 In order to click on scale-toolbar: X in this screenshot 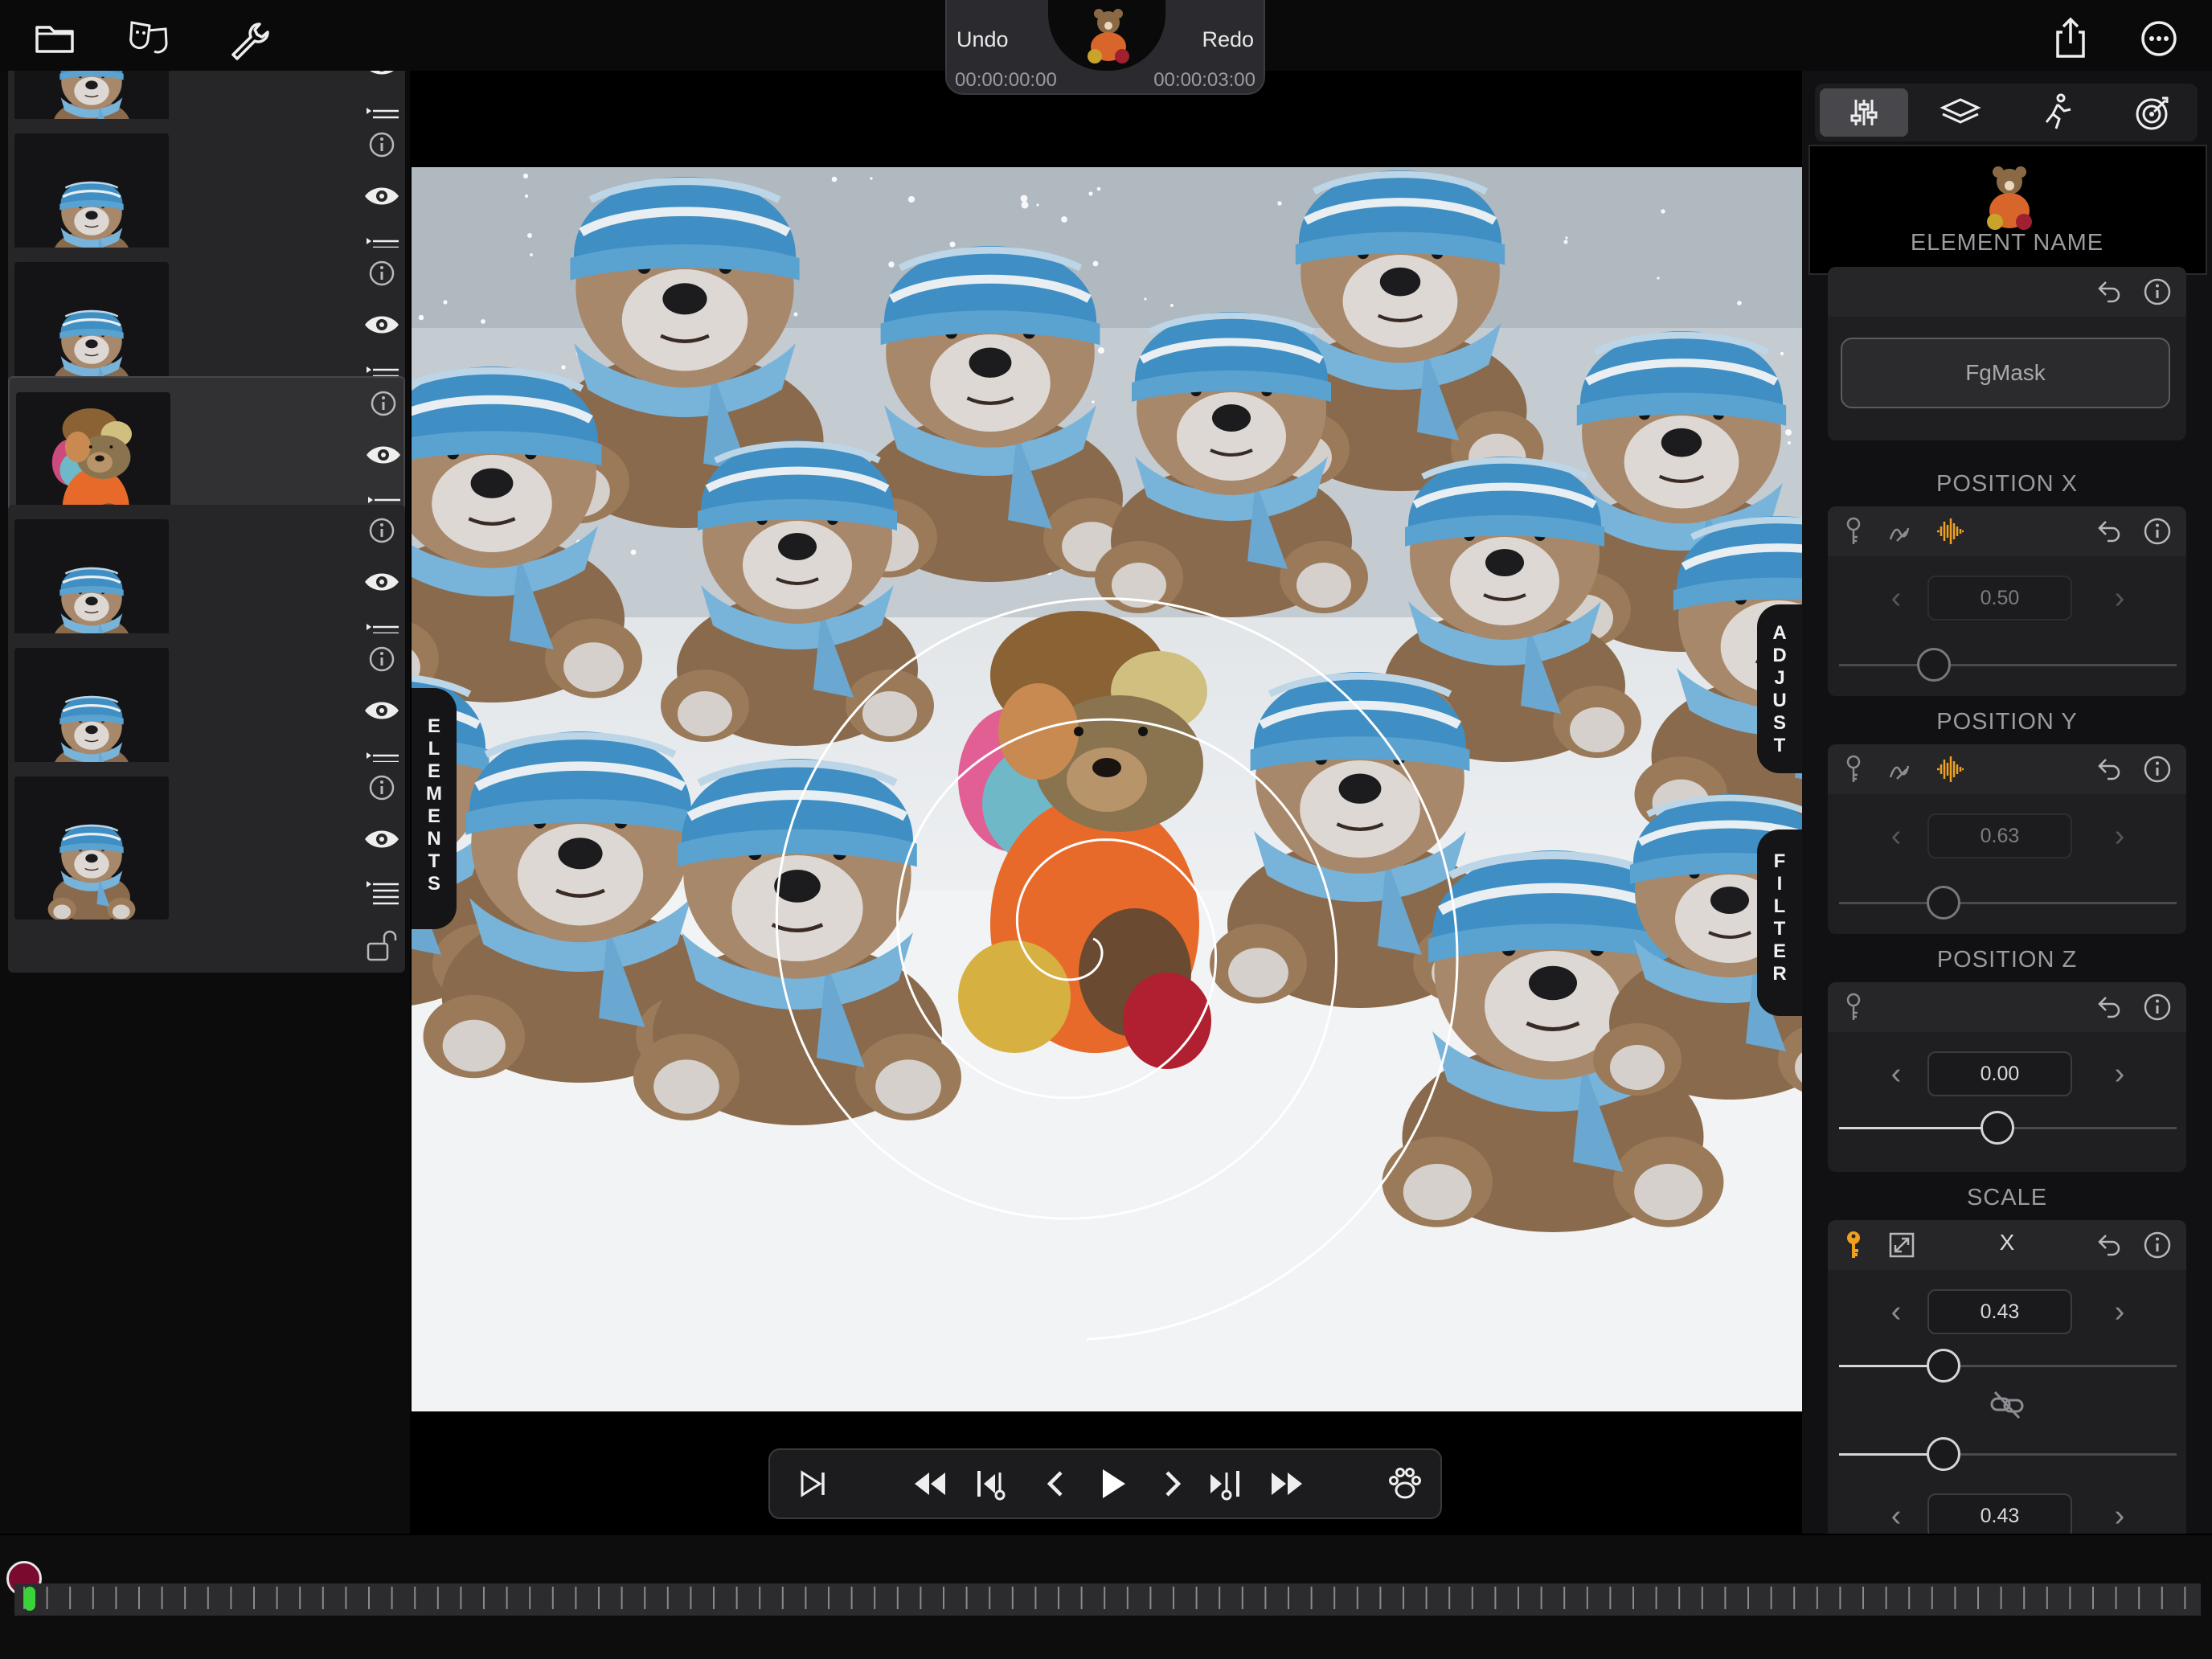, I will do `click(2007, 1245)`.